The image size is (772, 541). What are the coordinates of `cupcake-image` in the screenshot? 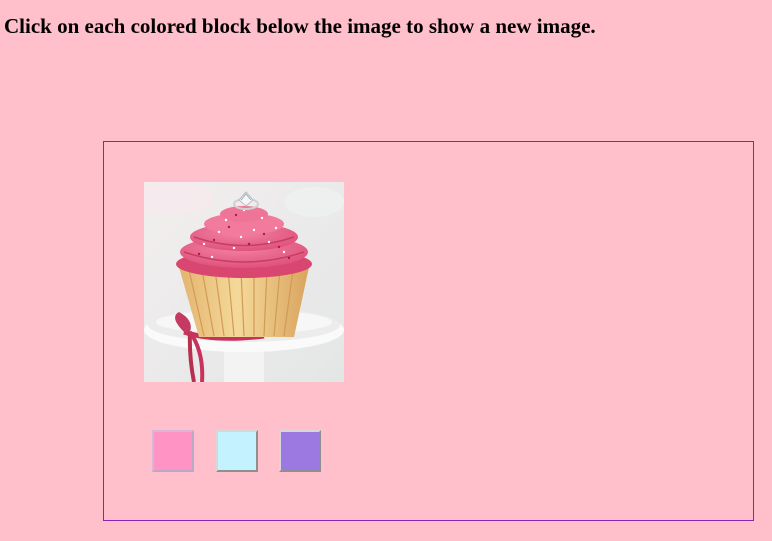 It's located at (244, 282).